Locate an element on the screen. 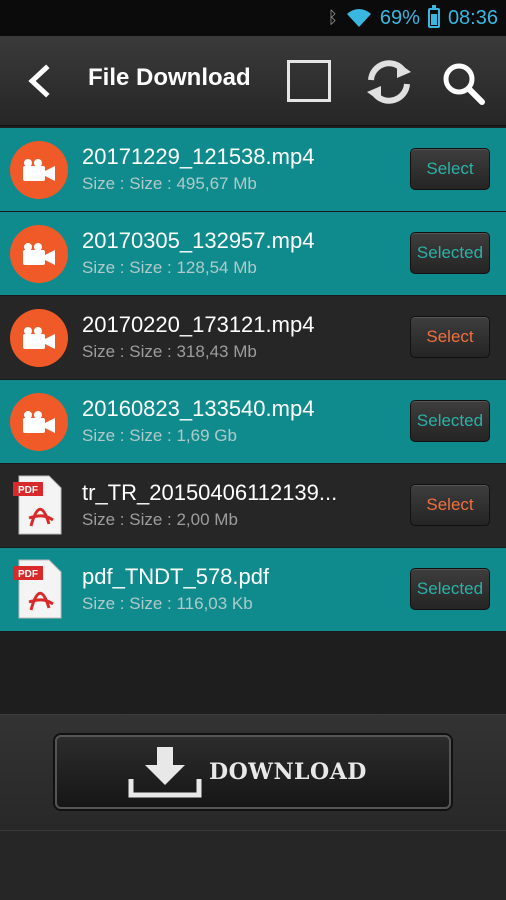 The image size is (506, 900). search-button is located at coordinates (463, 83).